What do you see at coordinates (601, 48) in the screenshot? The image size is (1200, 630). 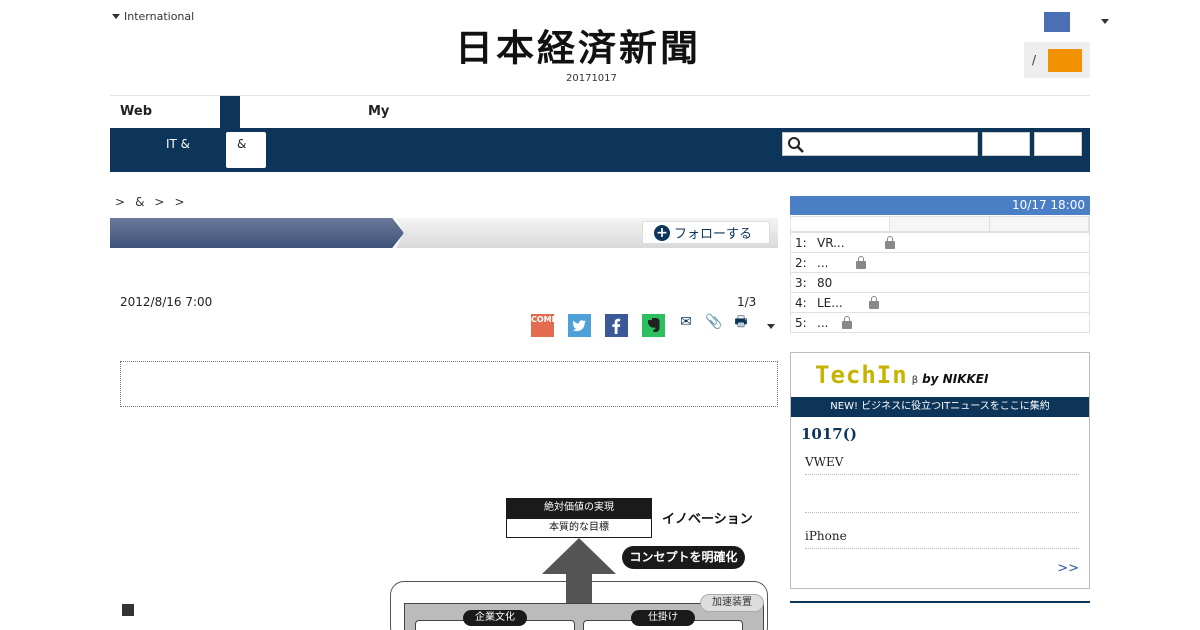 I see `nikkei-logo: 日本経済新聞` at bounding box center [601, 48].